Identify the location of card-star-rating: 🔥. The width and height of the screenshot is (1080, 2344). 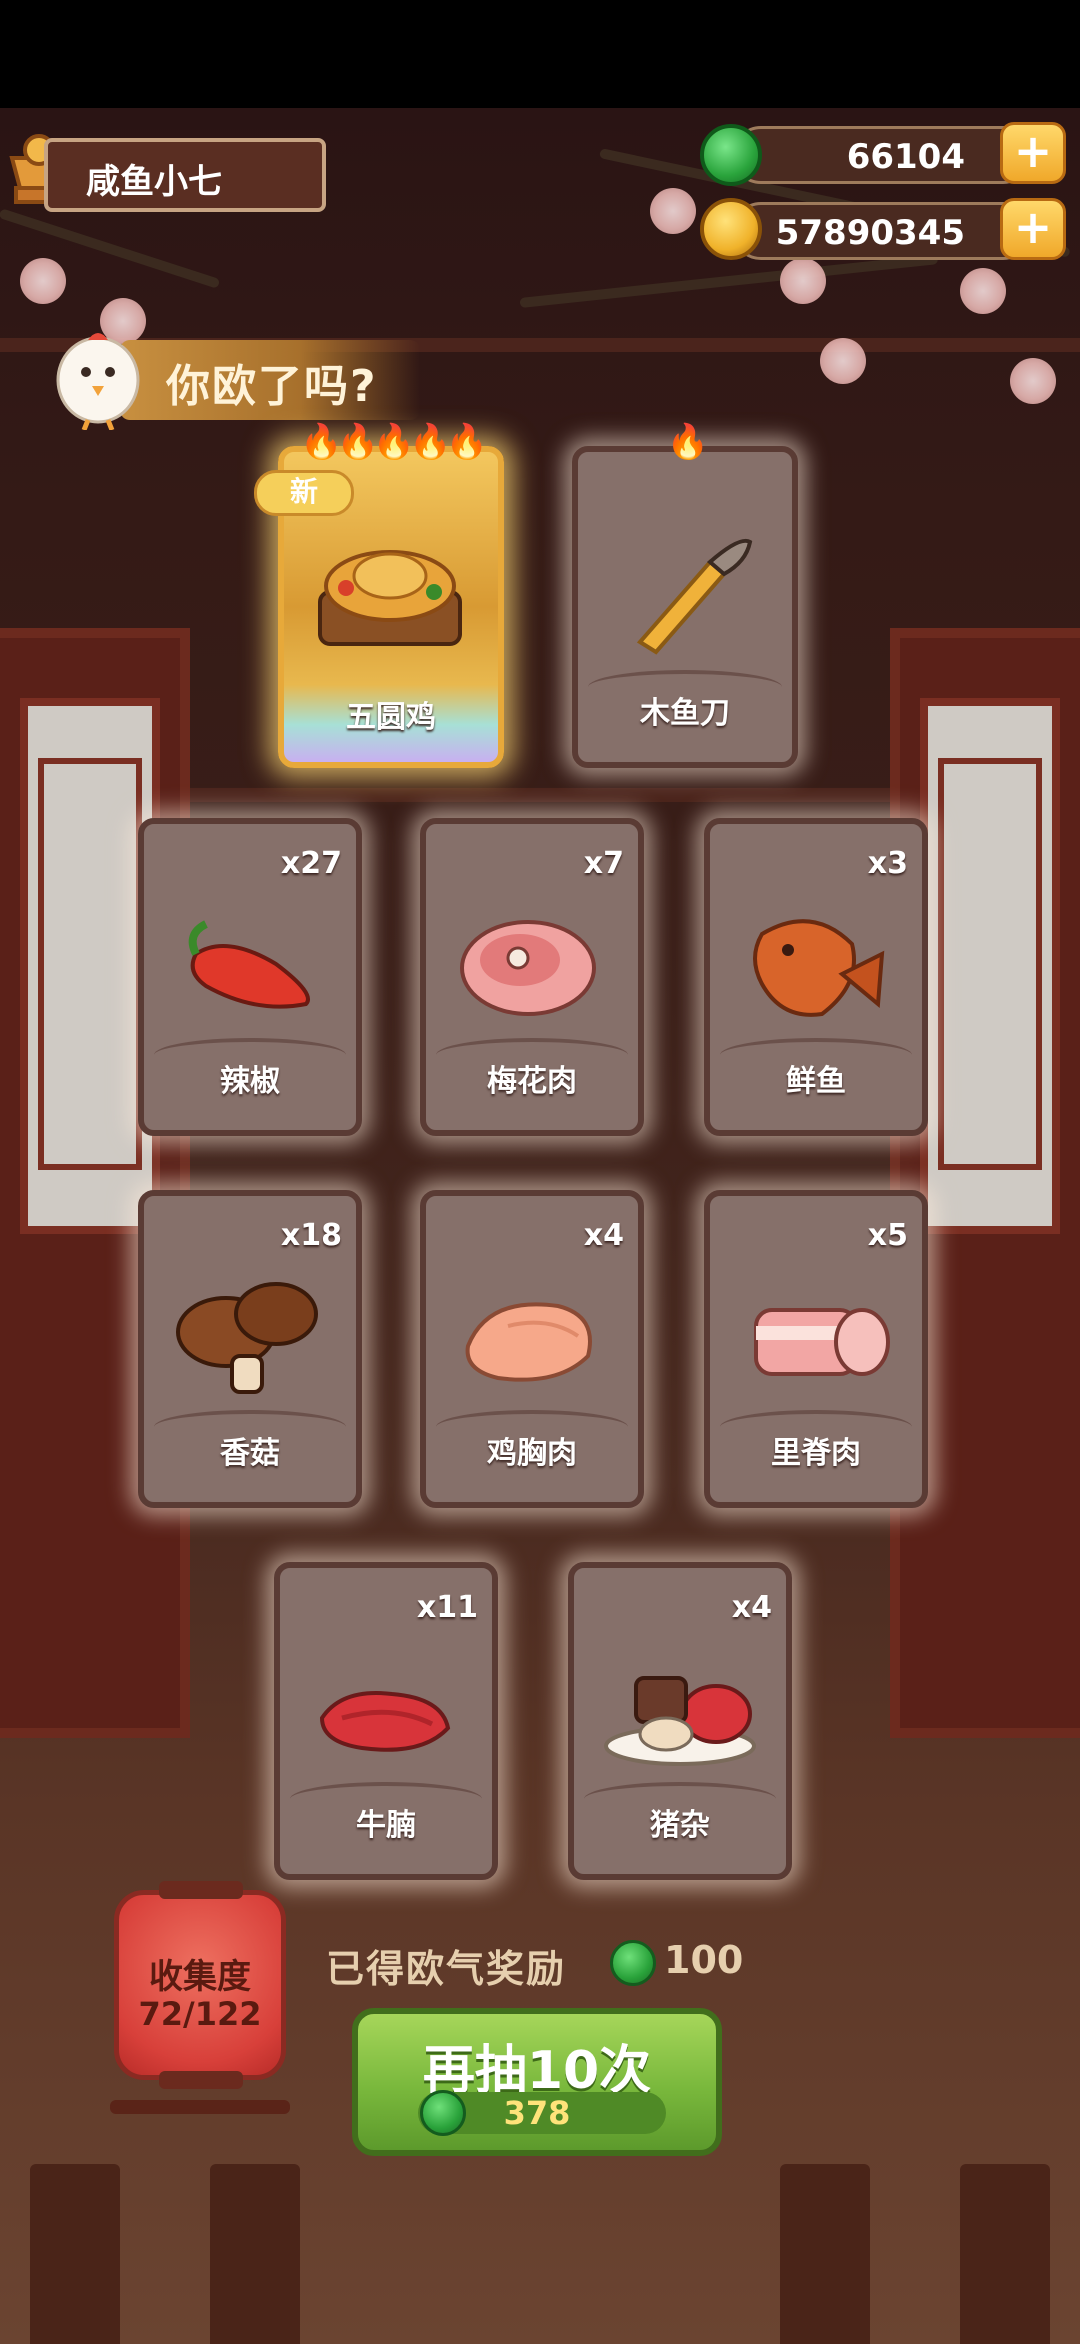
(687, 442).